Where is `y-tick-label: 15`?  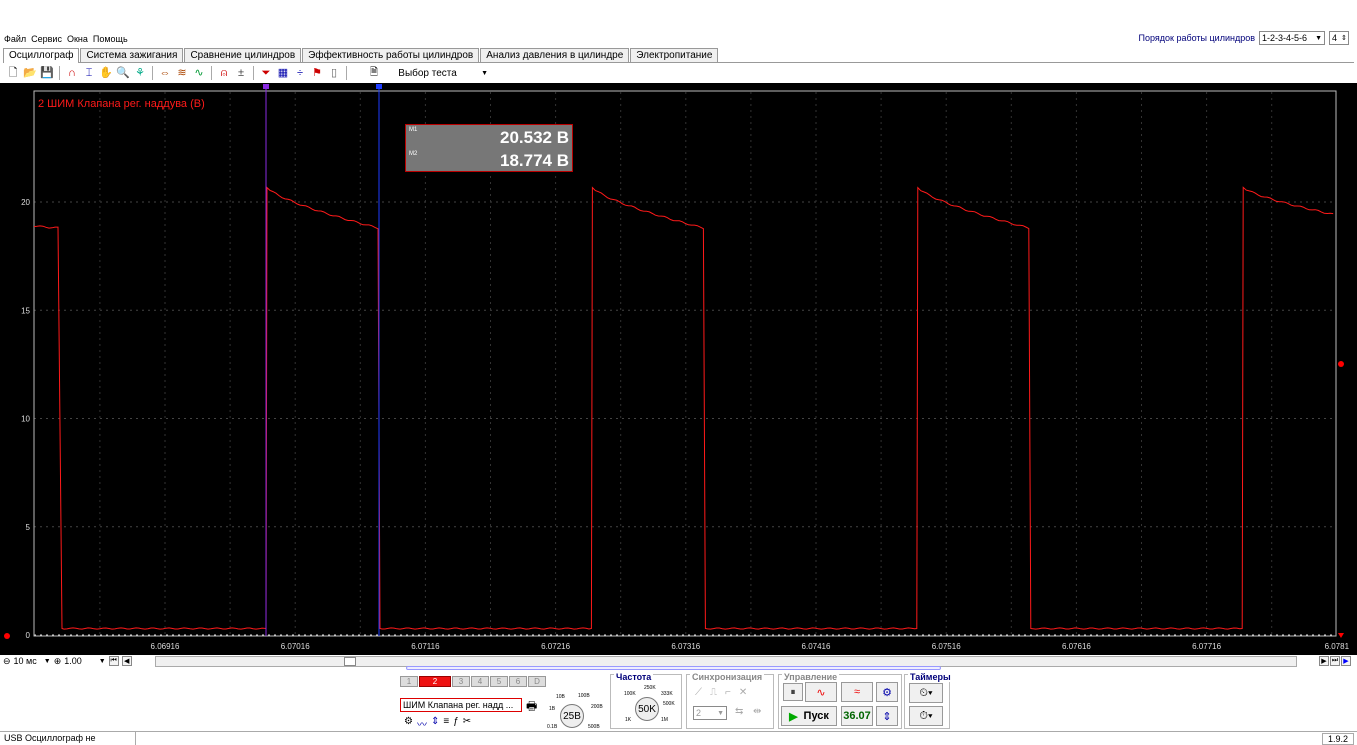 y-tick-label: 15 is located at coordinates (25, 310).